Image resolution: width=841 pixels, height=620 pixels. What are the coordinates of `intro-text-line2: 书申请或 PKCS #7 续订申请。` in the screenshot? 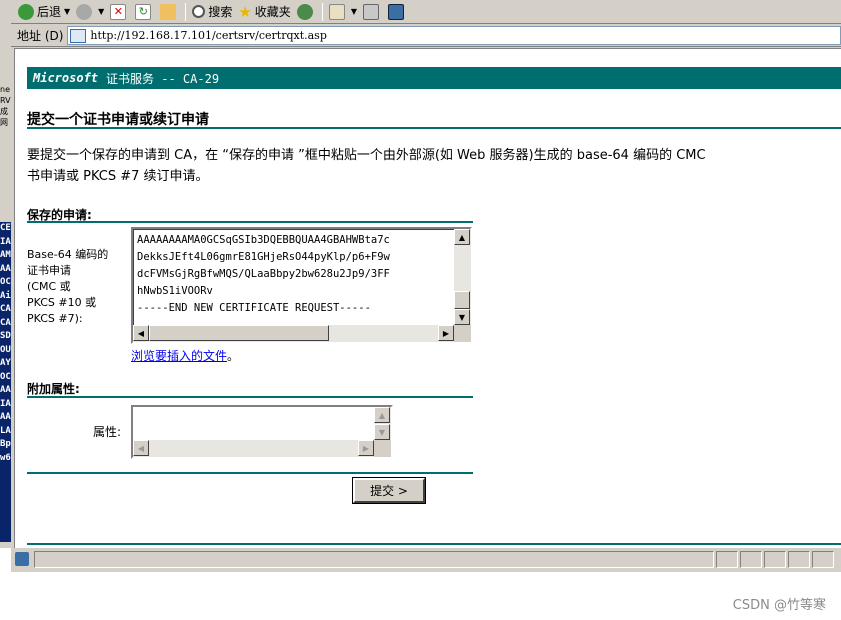 It's located at (118, 176).